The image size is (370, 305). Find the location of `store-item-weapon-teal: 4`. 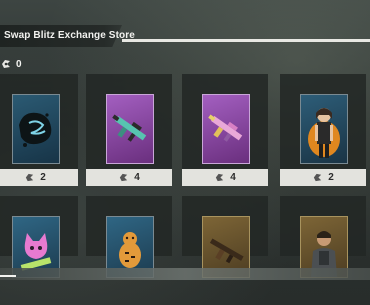

store-item-weapon-teal: 4 is located at coordinates (129, 130).